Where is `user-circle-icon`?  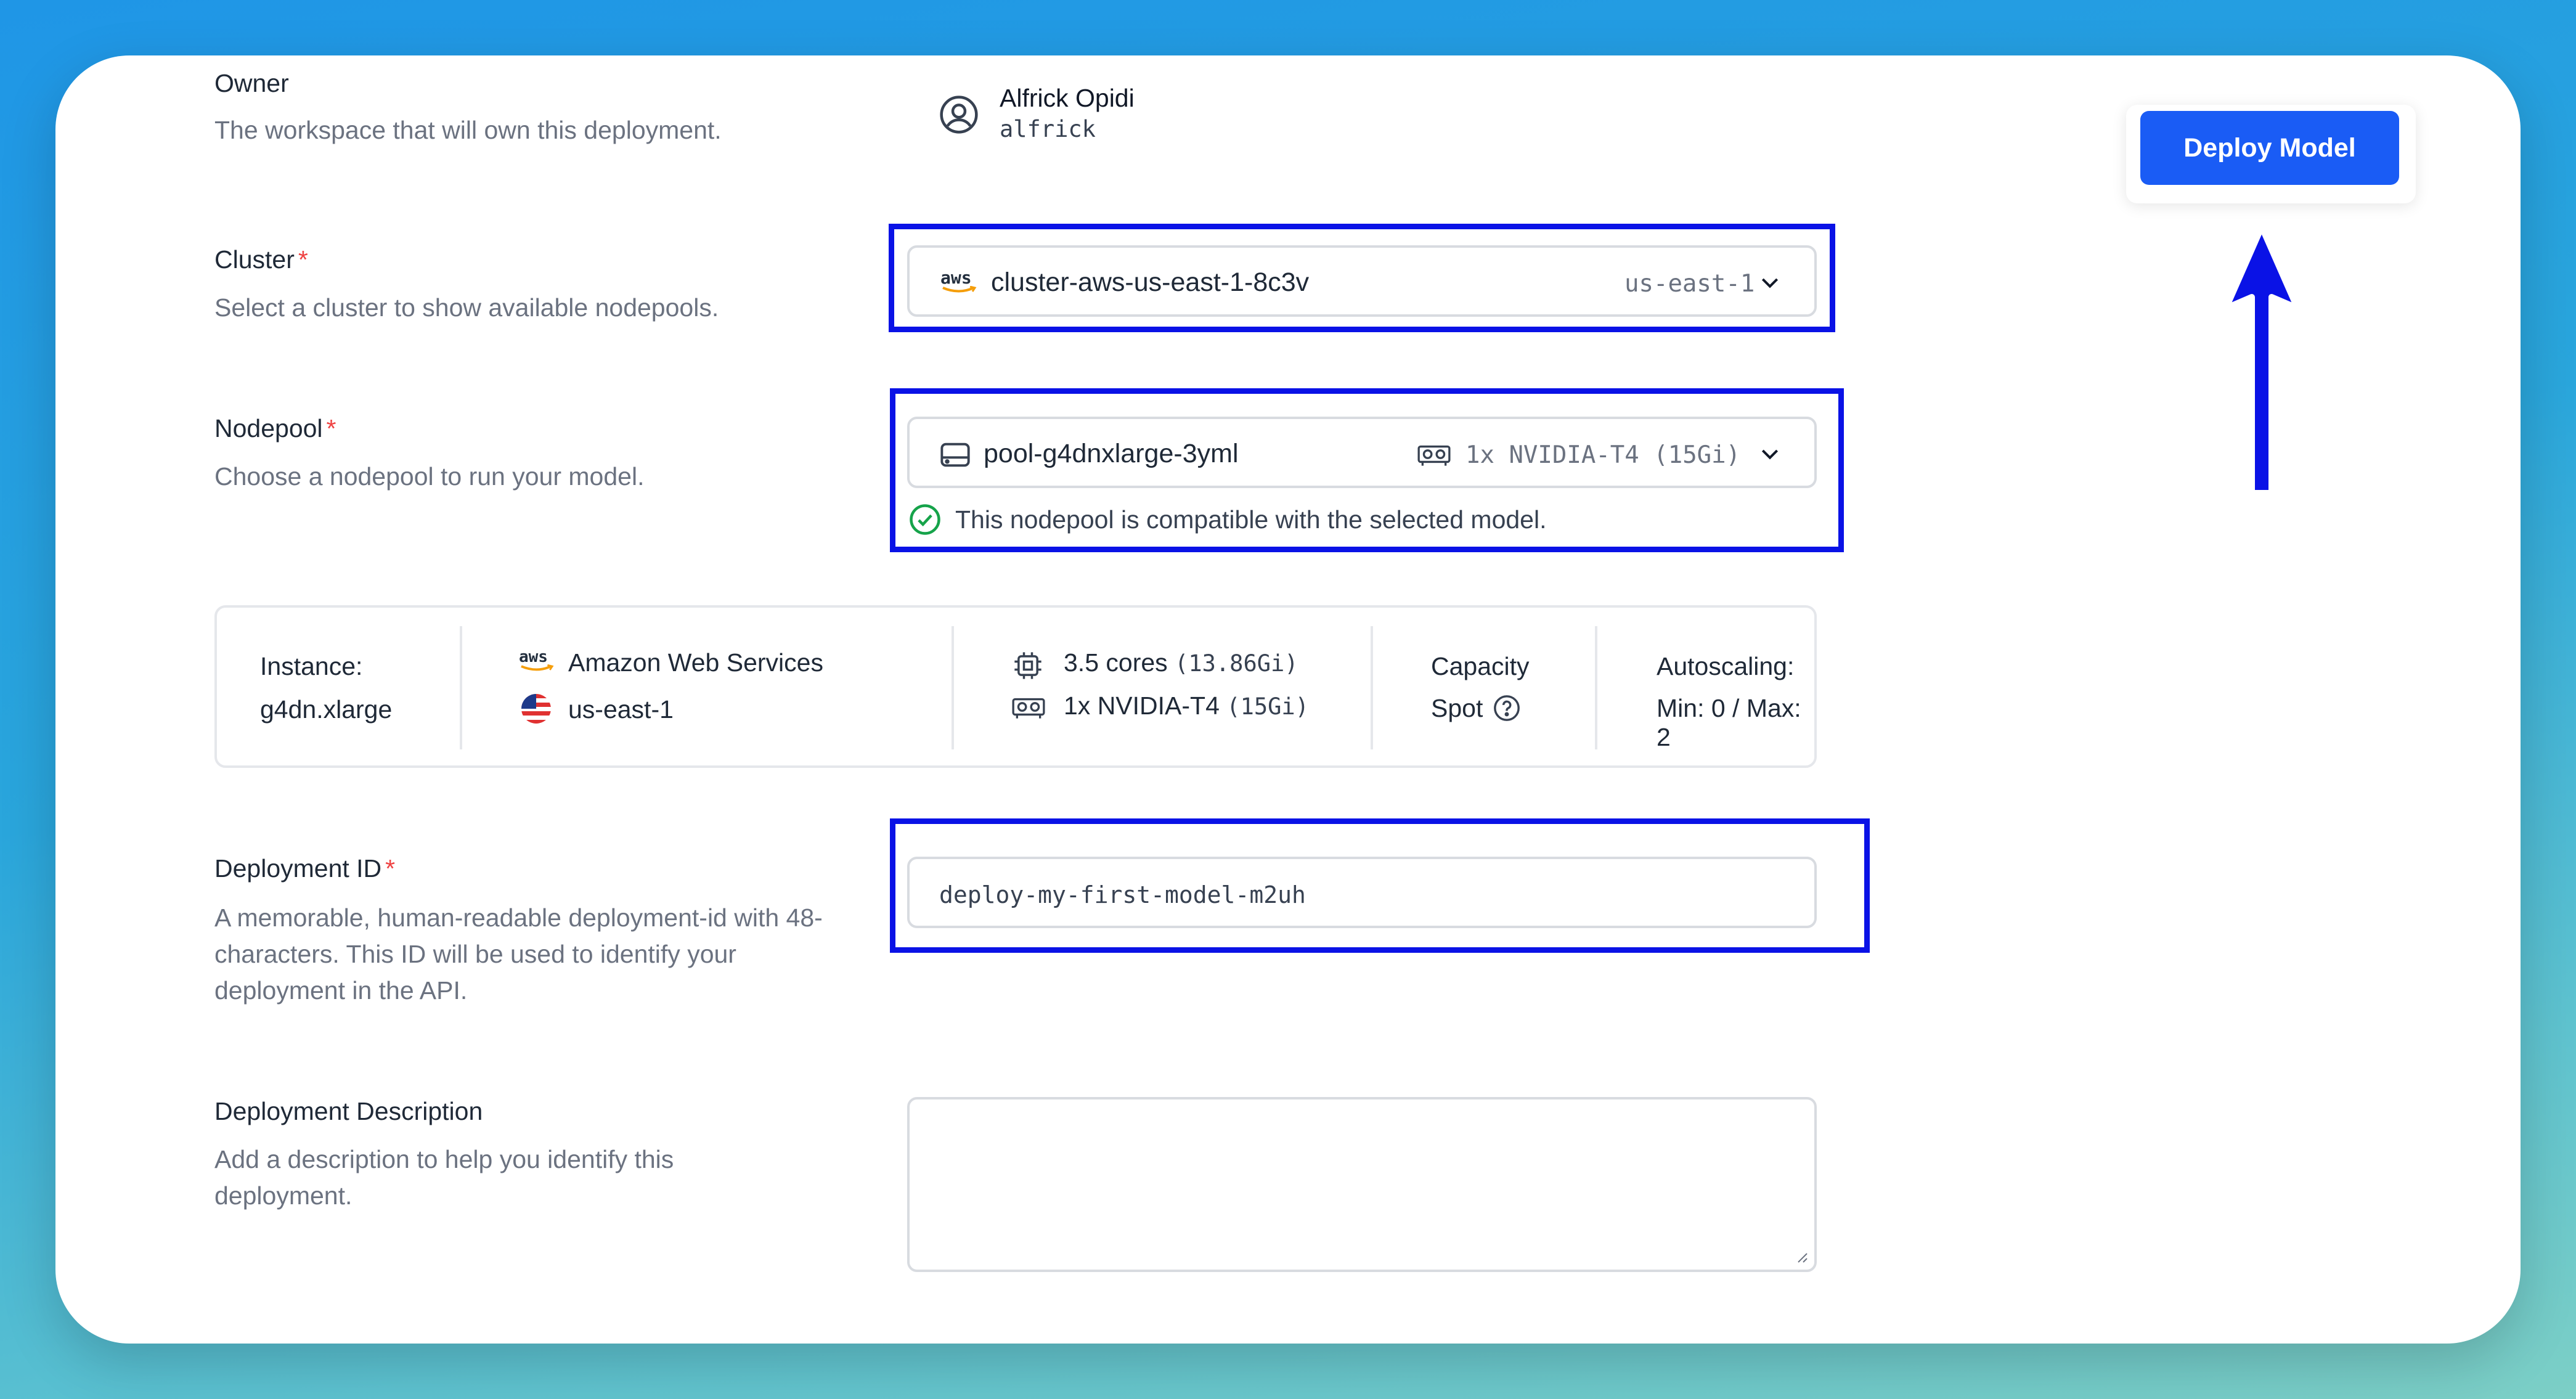 user-circle-icon is located at coordinates (959, 115).